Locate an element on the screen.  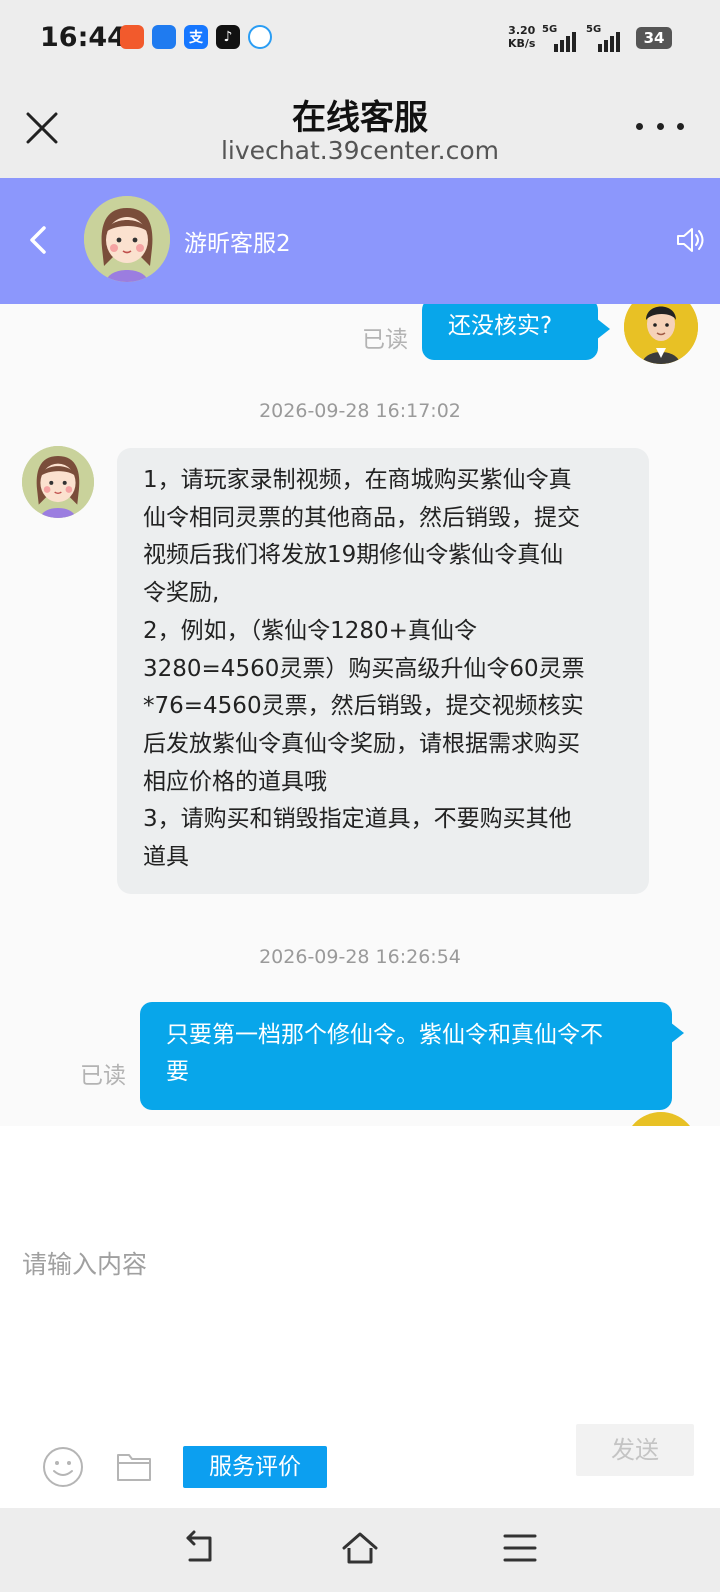
message-line: 相应价格的道具哦 is located at coordinates (235, 781).